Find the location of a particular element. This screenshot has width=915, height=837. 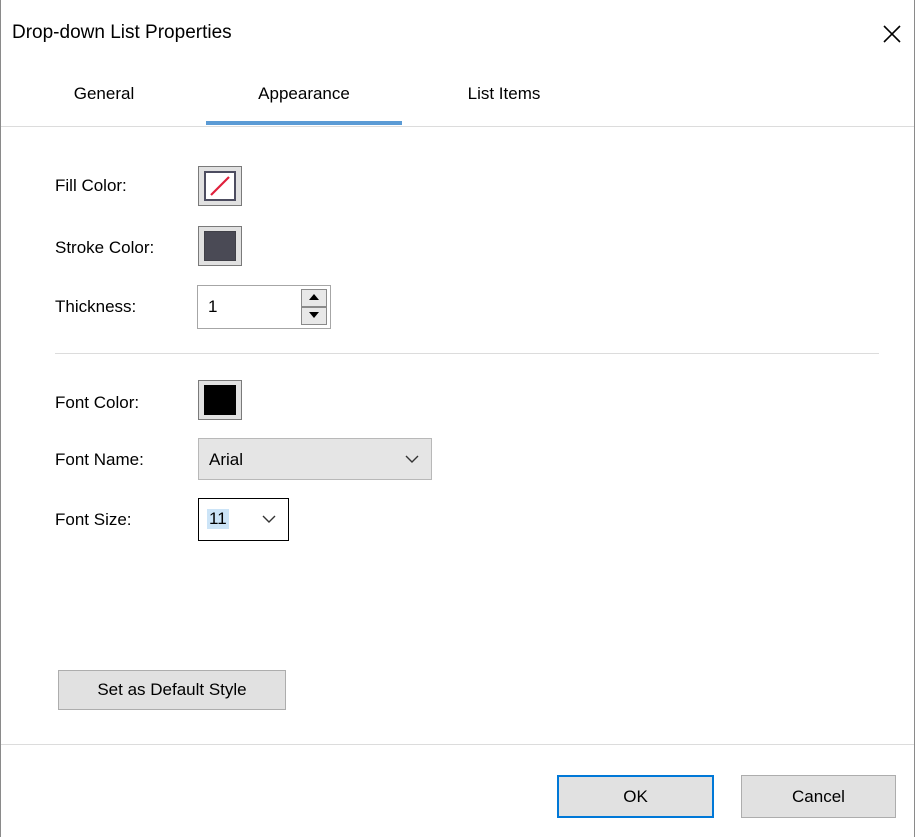

stroke-color-button is located at coordinates (220, 246).